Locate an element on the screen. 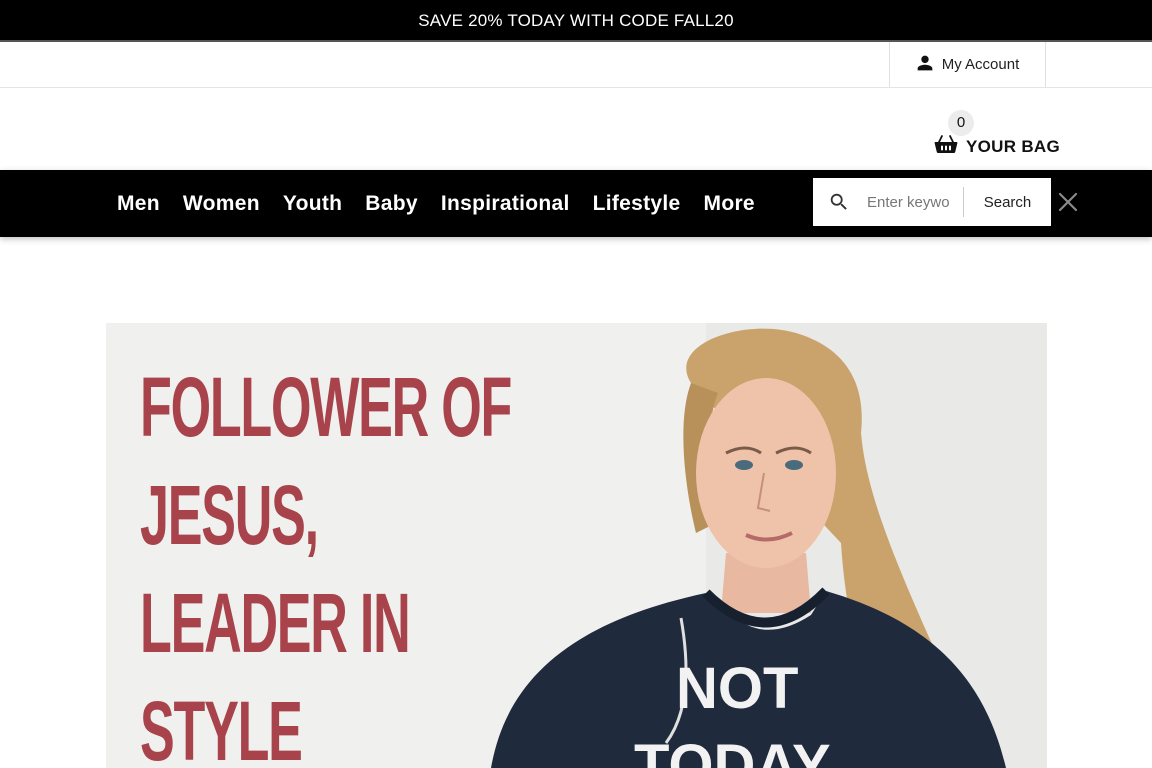 This screenshot has width=1152, height=768. hero-headline-line-1: FOLLOWER OF is located at coordinates (326, 407).